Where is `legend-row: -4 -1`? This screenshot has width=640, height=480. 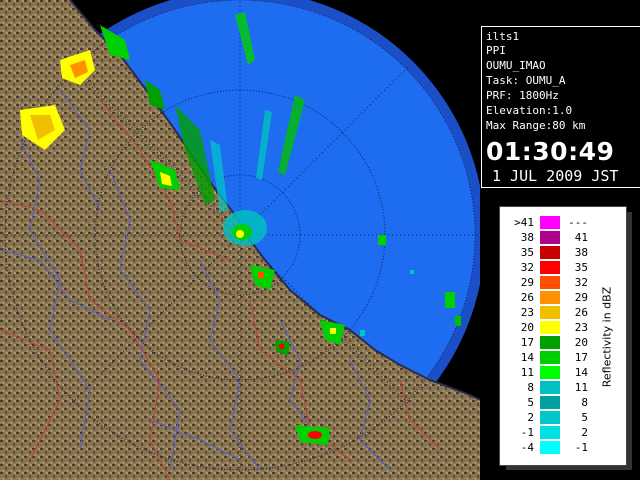 legend-row: -4 -1 is located at coordinates (548, 447).